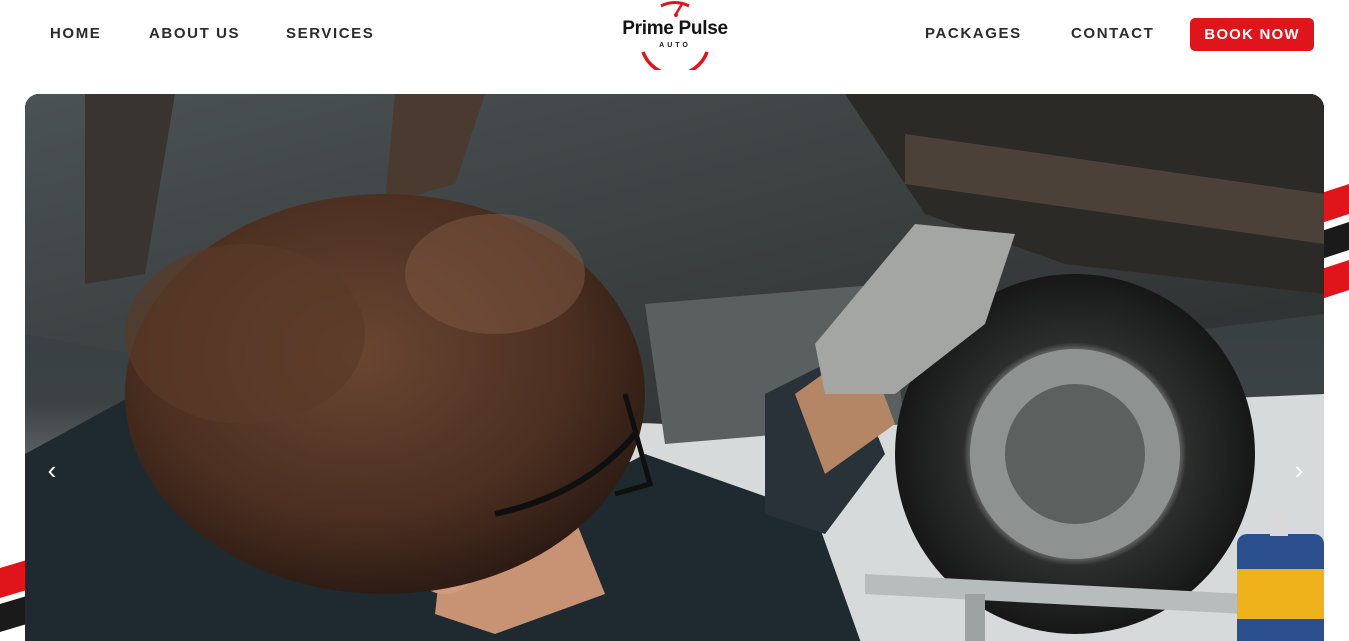  Describe the element at coordinates (330, 34) in the screenshot. I see `nav-services: SERVICES` at that location.